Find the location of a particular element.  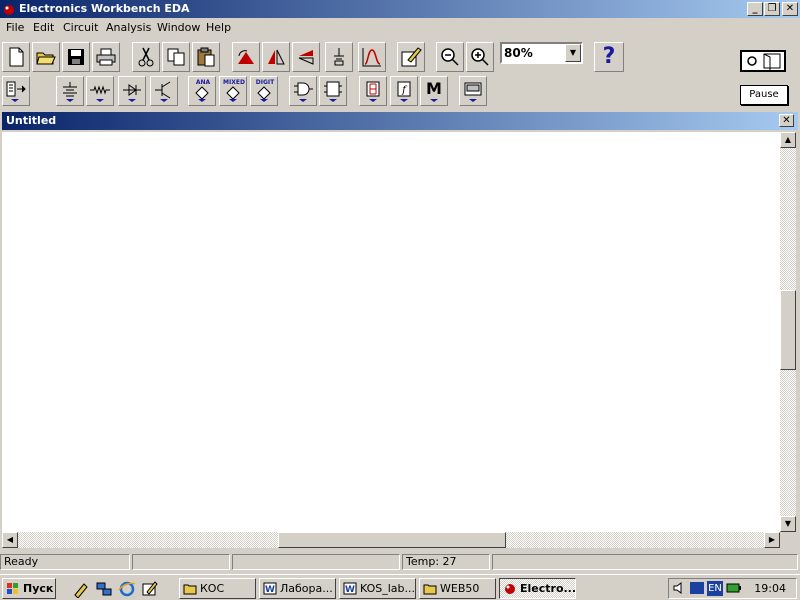

logic-gates-bin-button is located at coordinates (303, 91).